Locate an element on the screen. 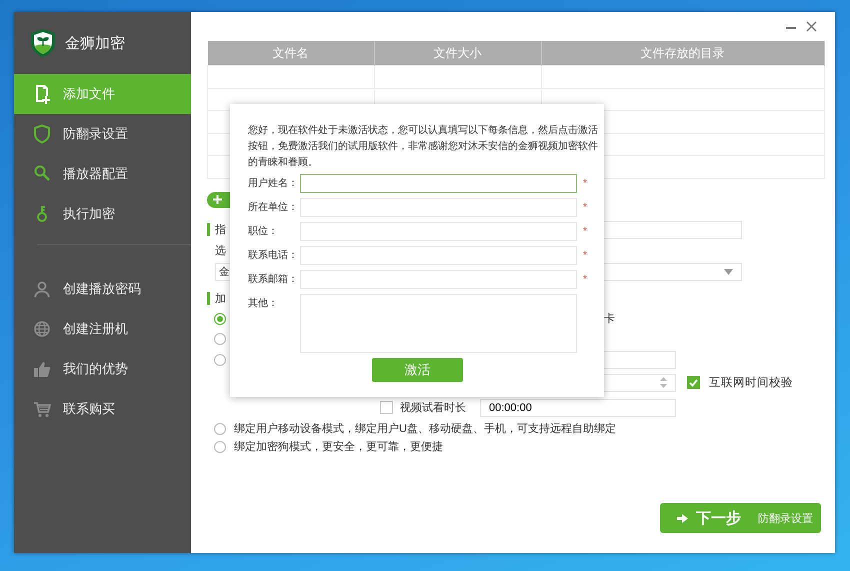 The width and height of the screenshot is (850, 571). spinner-arrows-icon is located at coordinates (663, 382).